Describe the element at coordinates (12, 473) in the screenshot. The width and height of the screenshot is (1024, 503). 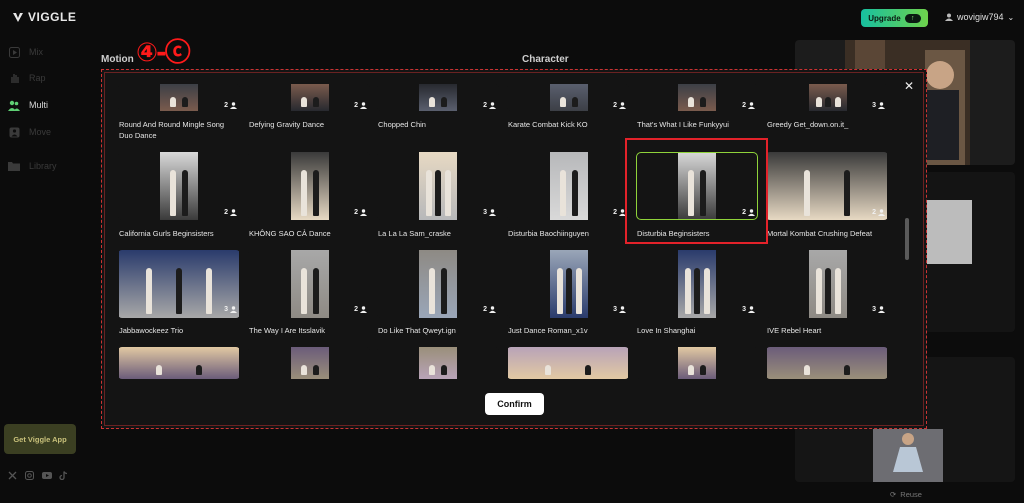
I see `x-icon` at that location.